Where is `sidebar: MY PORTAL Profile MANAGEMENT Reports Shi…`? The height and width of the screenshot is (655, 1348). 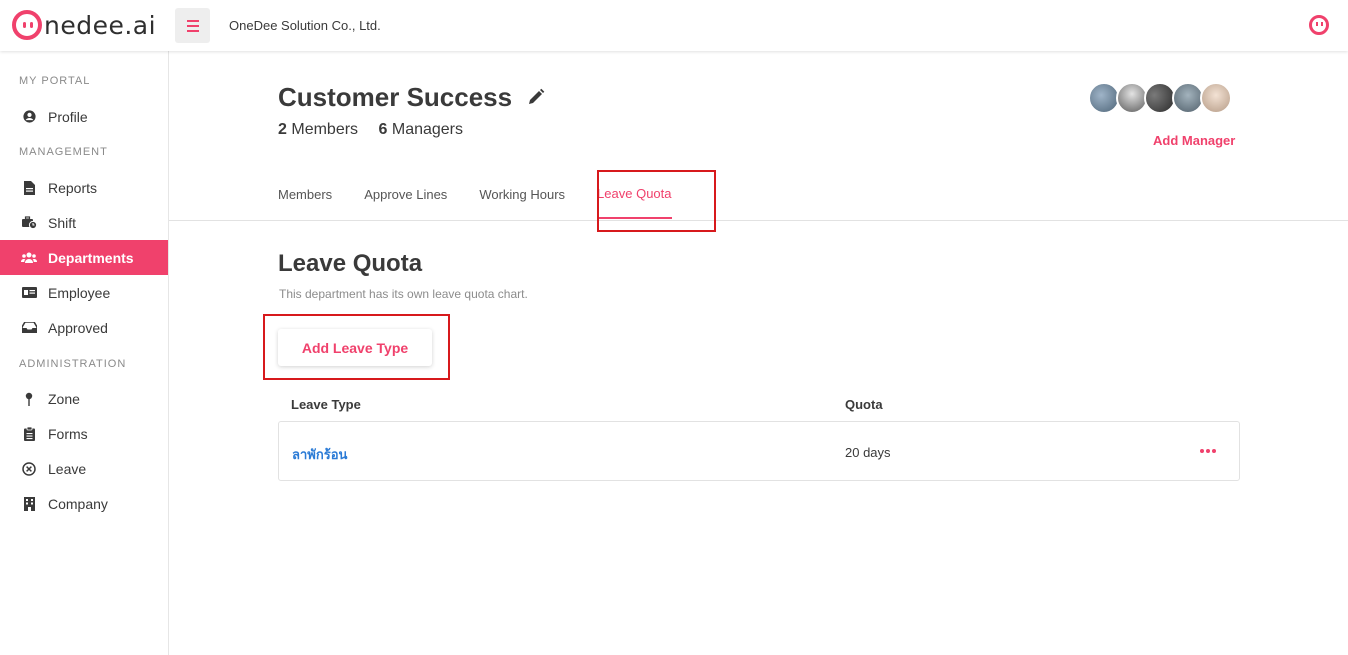
sidebar: MY PORTAL Profile MANAGEMENT Reports Shi… is located at coordinates (84, 353).